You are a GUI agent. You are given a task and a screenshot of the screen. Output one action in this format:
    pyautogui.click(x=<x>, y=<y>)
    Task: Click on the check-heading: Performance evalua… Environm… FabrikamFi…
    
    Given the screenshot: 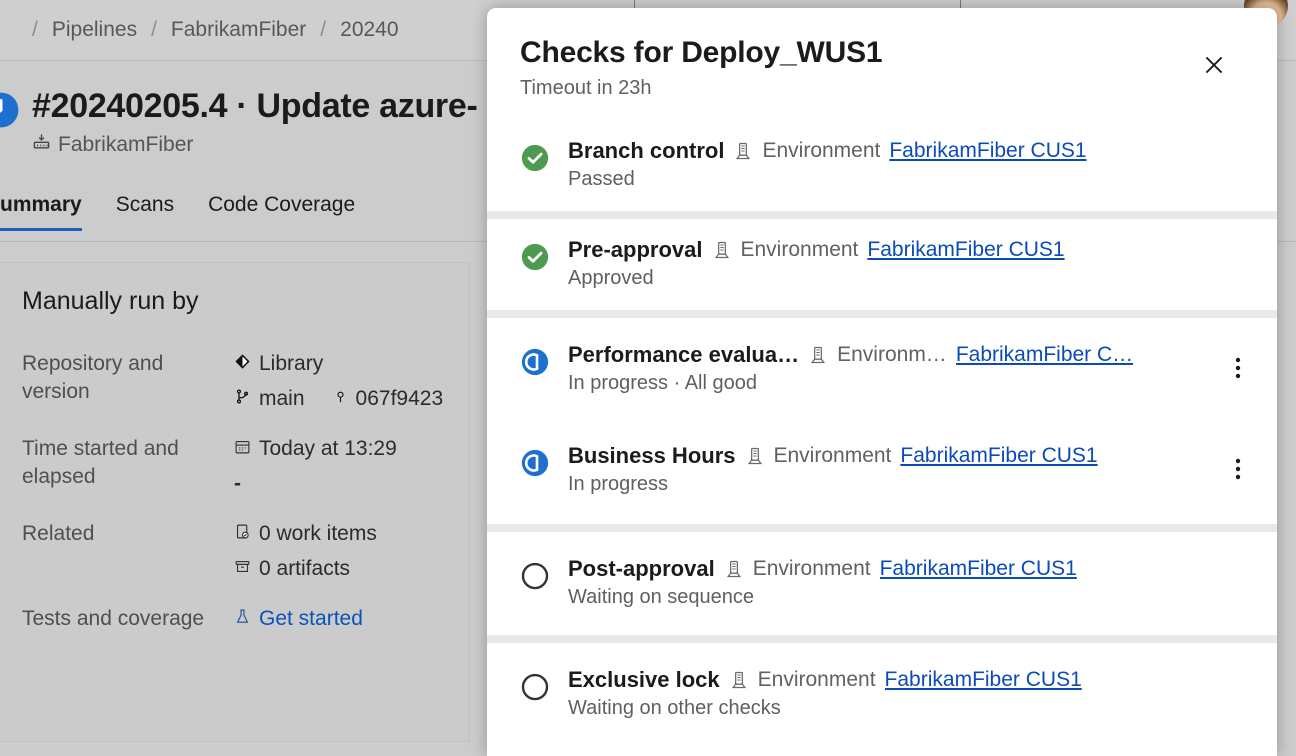 What is the action you would take?
    pyautogui.click(x=894, y=355)
    